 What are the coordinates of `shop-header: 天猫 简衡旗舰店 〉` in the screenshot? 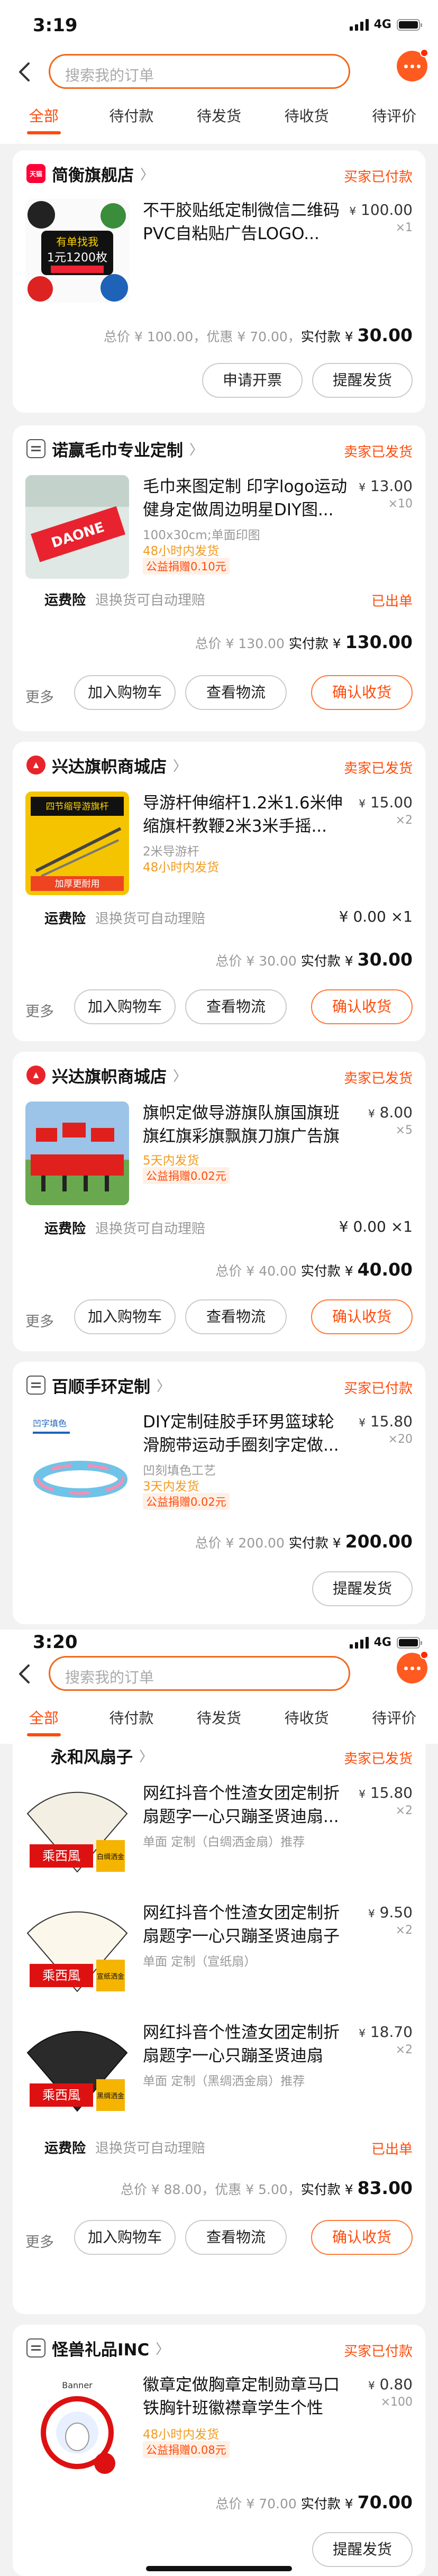 It's located at (90, 173).